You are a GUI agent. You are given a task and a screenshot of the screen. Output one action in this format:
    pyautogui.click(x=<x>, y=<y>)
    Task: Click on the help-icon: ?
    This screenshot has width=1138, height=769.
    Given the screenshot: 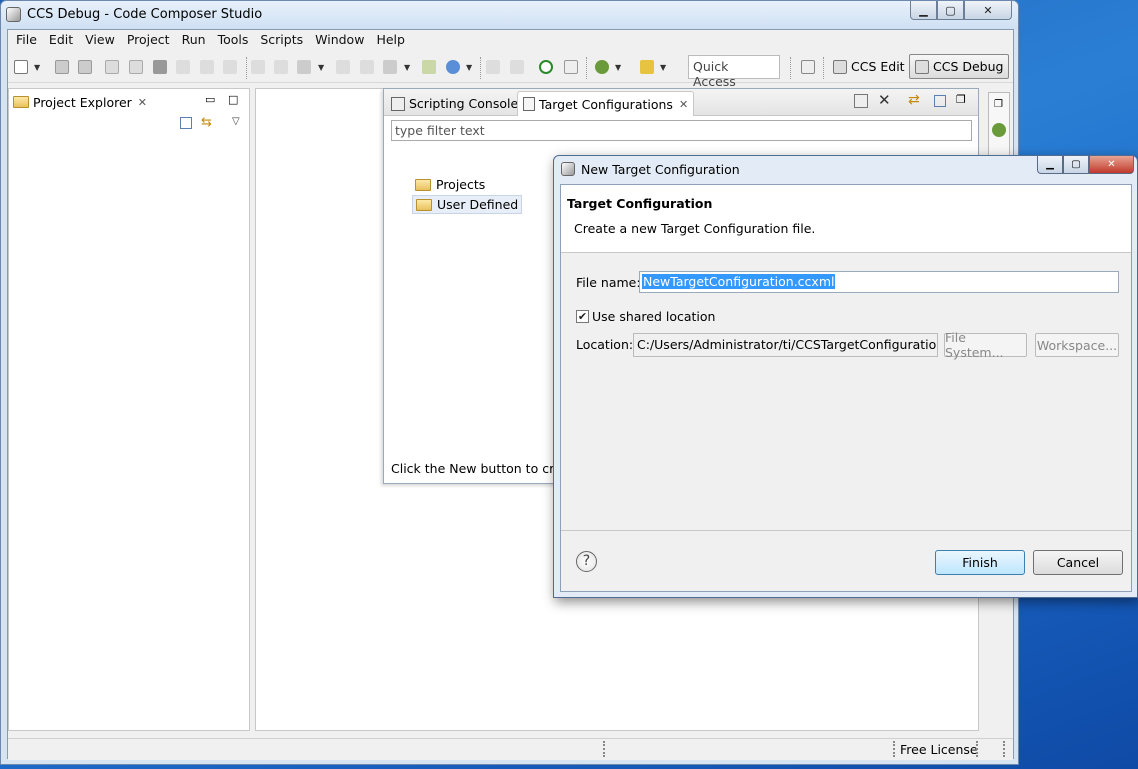 What is the action you would take?
    pyautogui.click(x=586, y=561)
    